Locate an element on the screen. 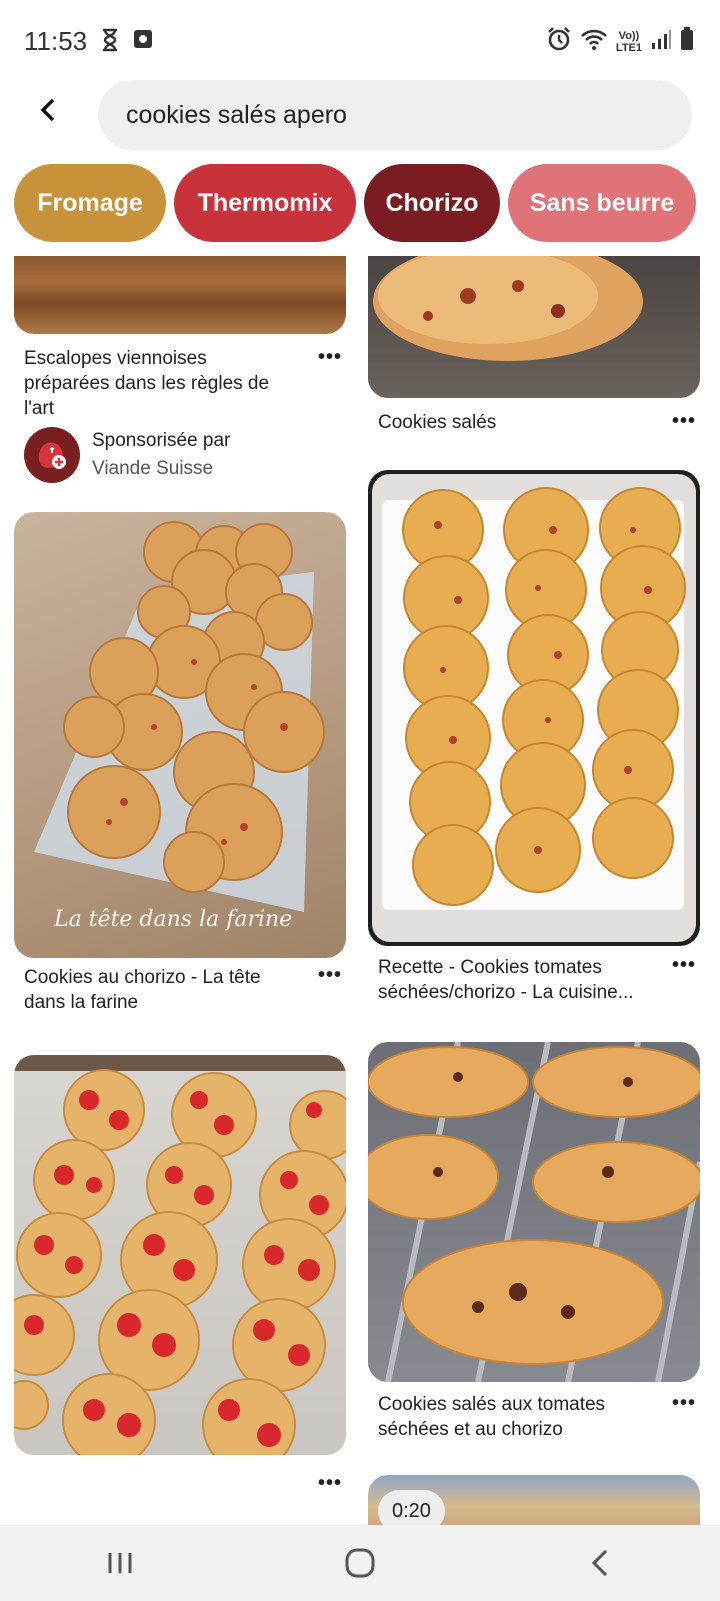 The height and width of the screenshot is (1601, 720). network-label: Vo)) LTE1 is located at coordinates (629, 42).